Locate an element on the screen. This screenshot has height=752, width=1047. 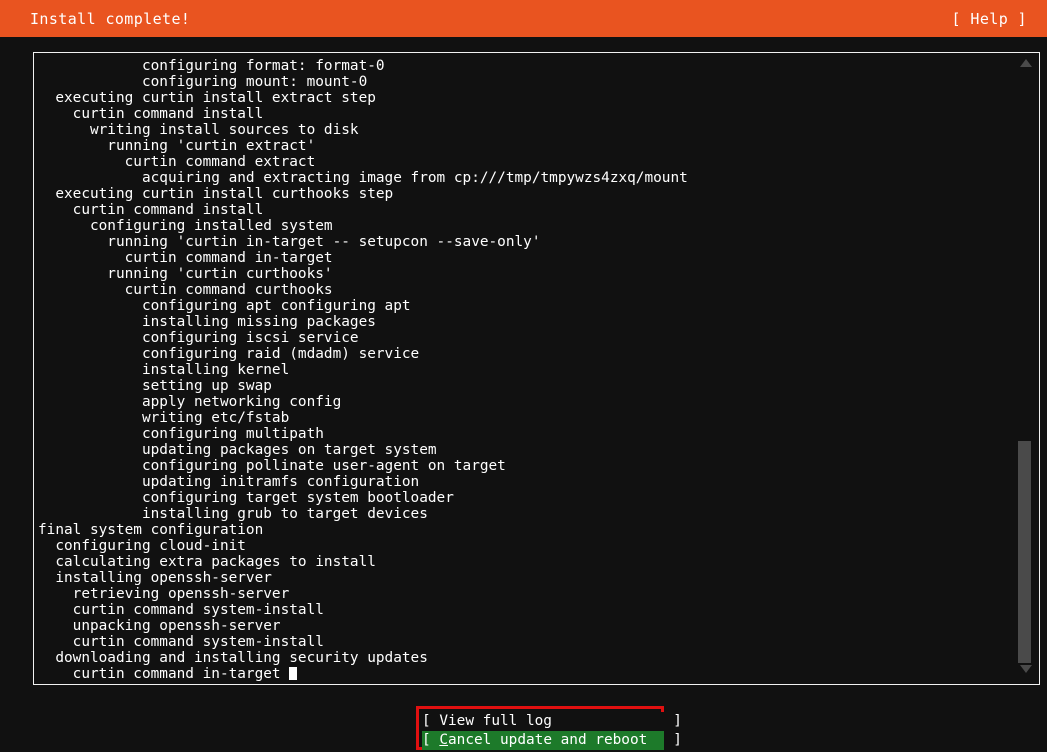
scroll-up-arrow-icon is located at coordinates (1026, 63).